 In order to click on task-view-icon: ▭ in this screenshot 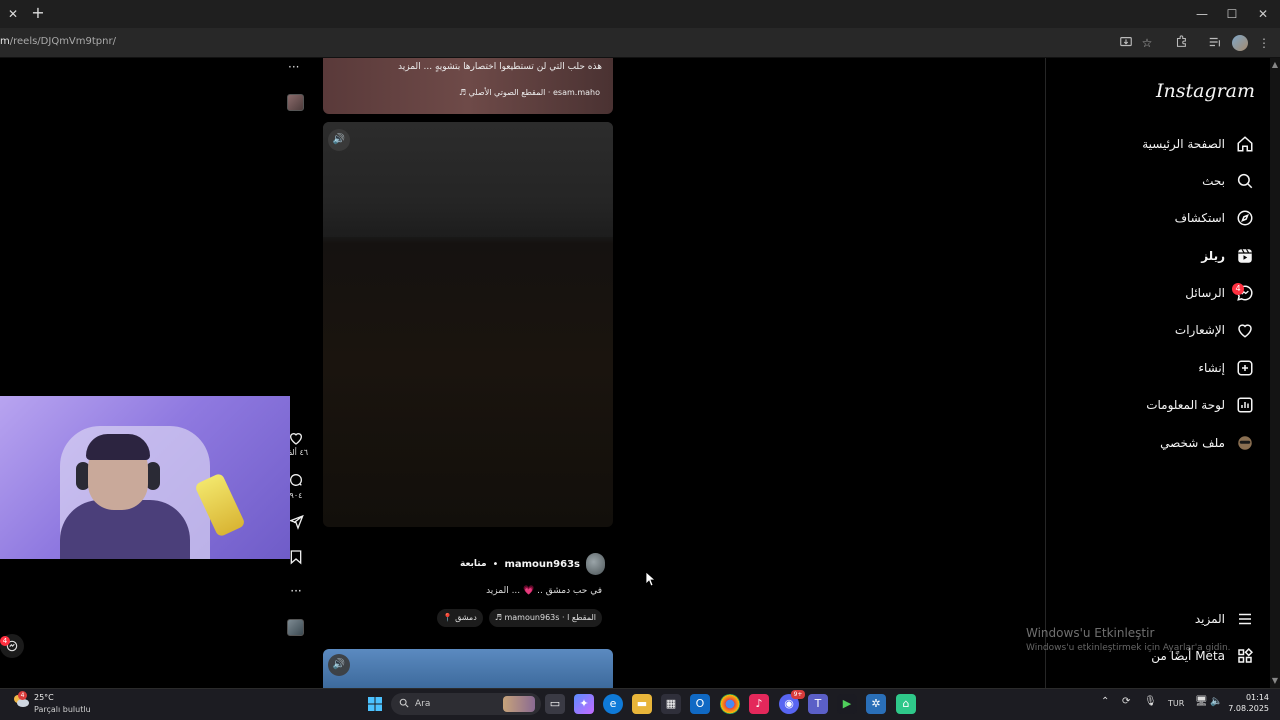, I will do `click(555, 704)`.